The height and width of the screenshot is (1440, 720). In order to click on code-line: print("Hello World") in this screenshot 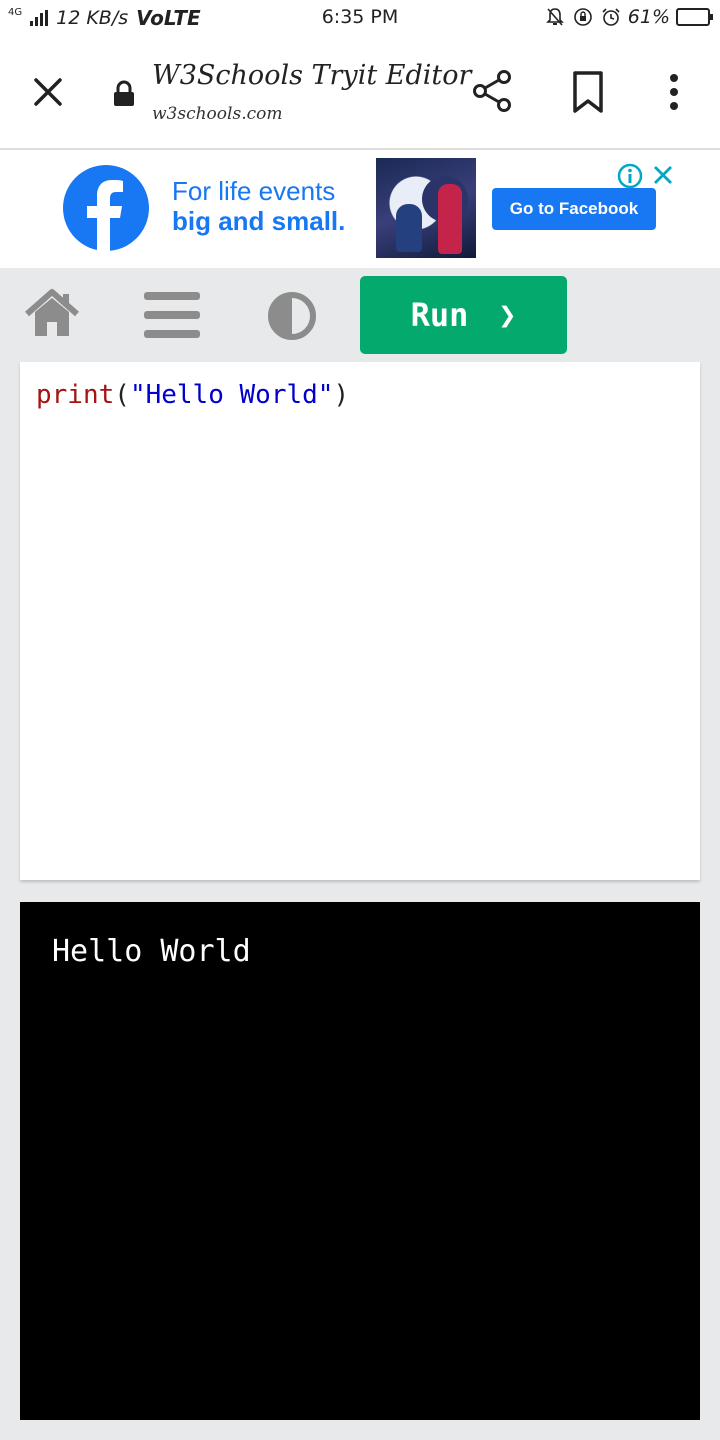, I will do `click(192, 395)`.